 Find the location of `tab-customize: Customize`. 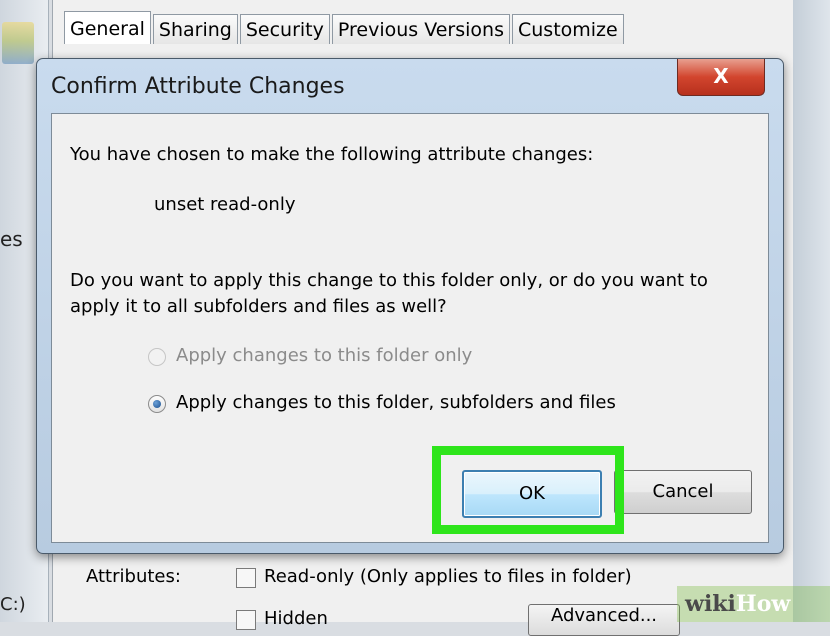

tab-customize: Customize is located at coordinates (567, 29).